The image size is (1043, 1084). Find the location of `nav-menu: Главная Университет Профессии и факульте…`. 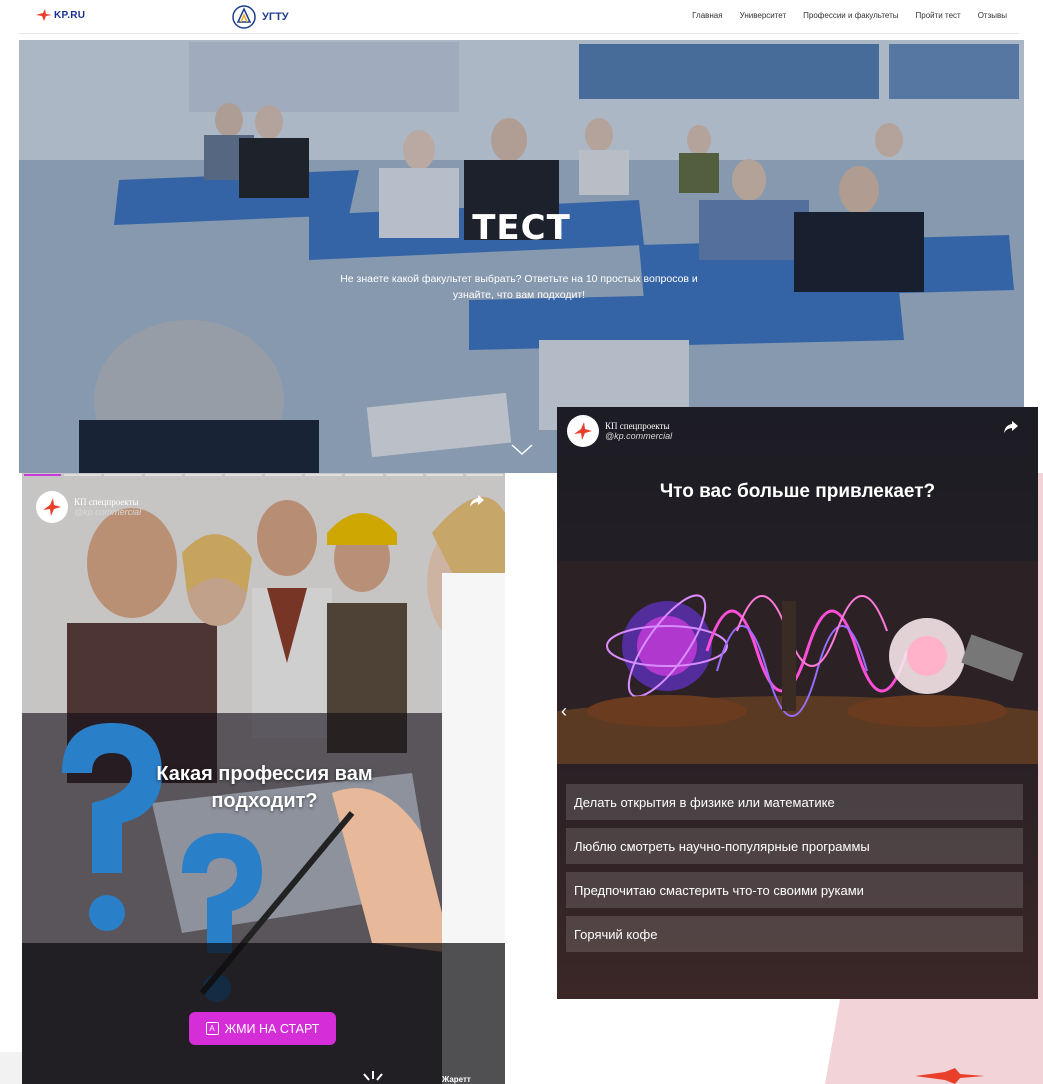

nav-menu: Главная Университет Профессии и факульте… is located at coordinates (849, 15).